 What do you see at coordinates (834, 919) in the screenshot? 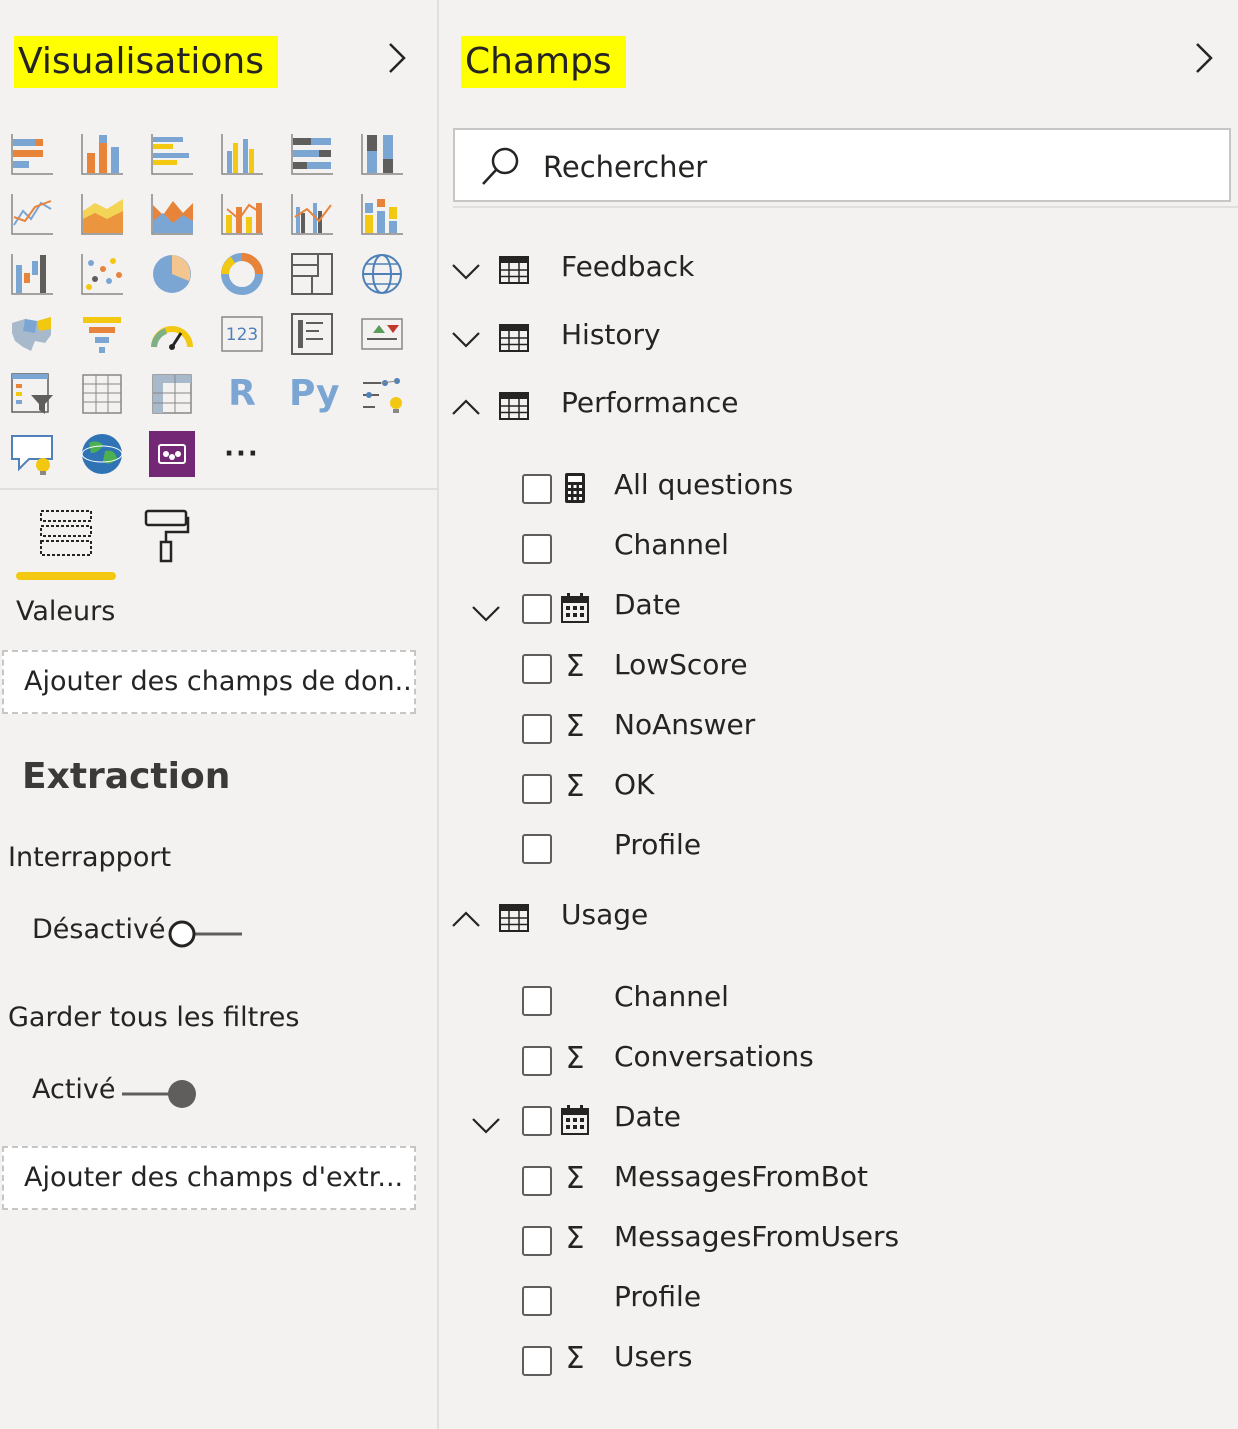
I see `table-usage: Usage` at bounding box center [834, 919].